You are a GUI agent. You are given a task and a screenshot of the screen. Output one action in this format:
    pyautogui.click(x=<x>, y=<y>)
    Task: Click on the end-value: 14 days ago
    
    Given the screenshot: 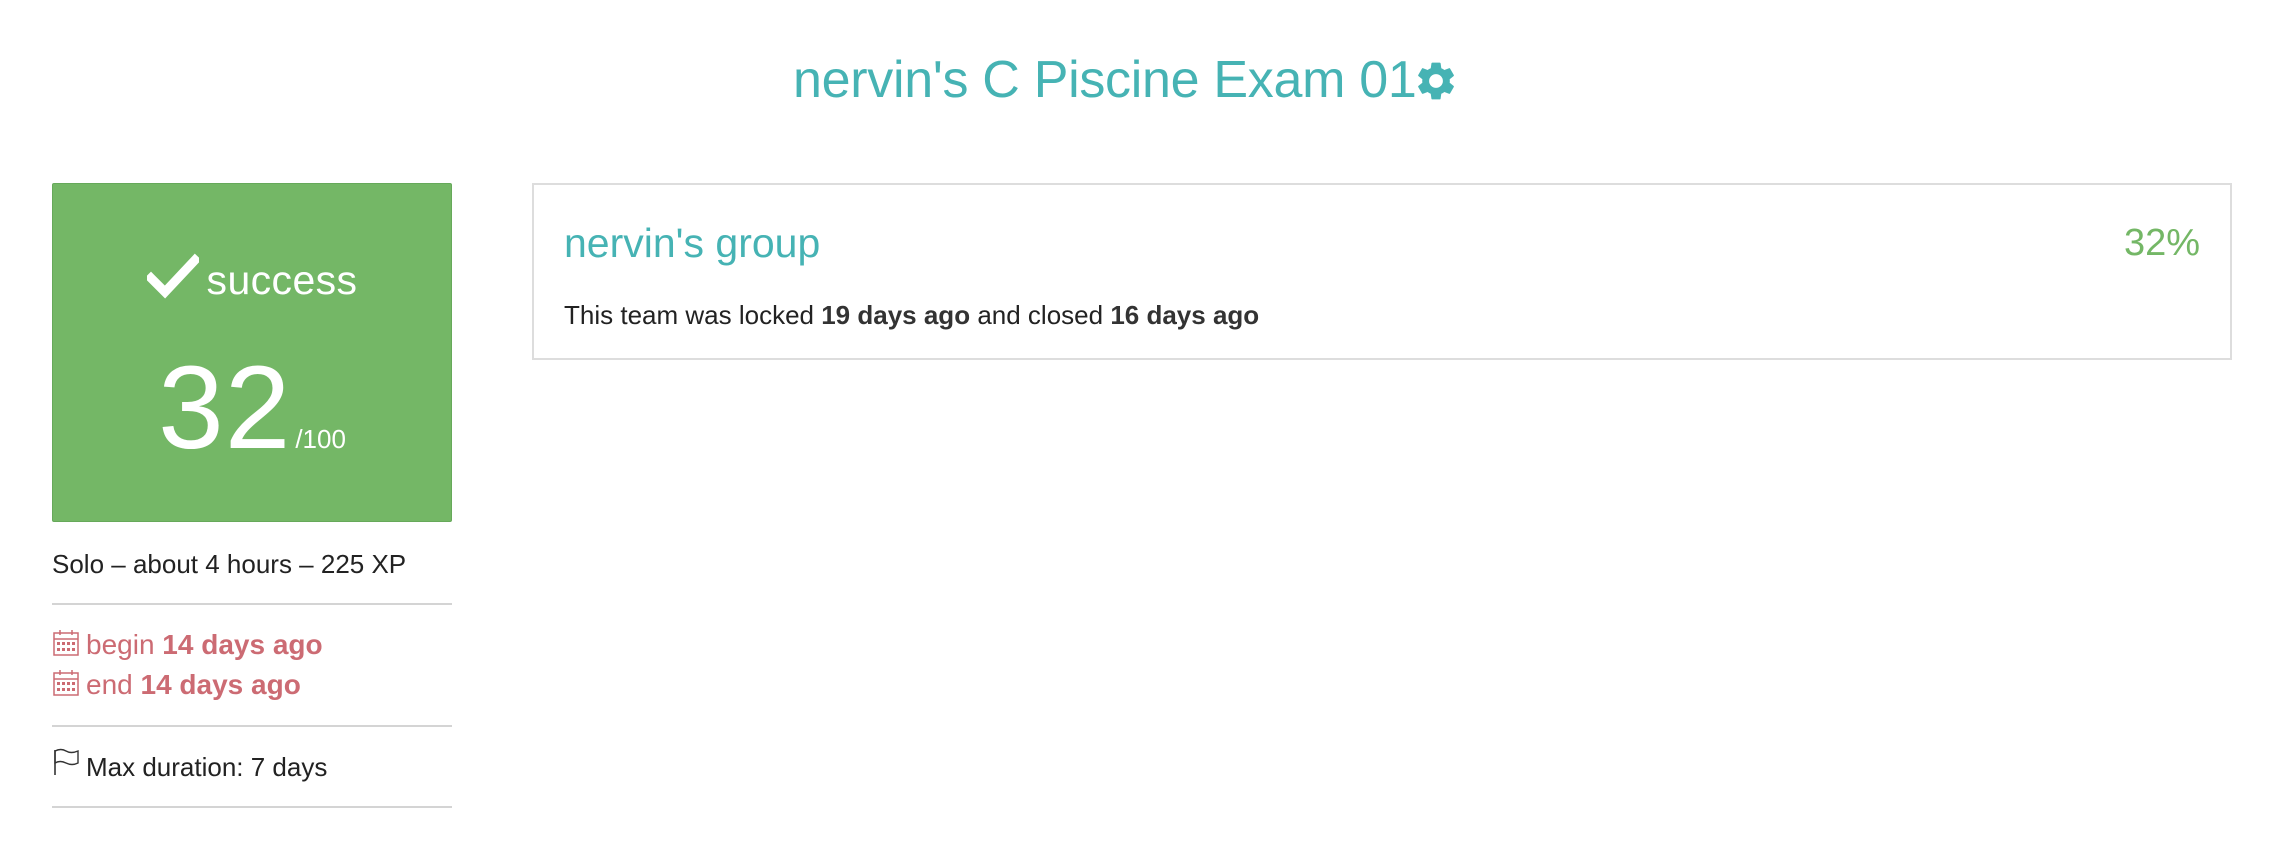 What is the action you would take?
    pyautogui.click(x=220, y=684)
    